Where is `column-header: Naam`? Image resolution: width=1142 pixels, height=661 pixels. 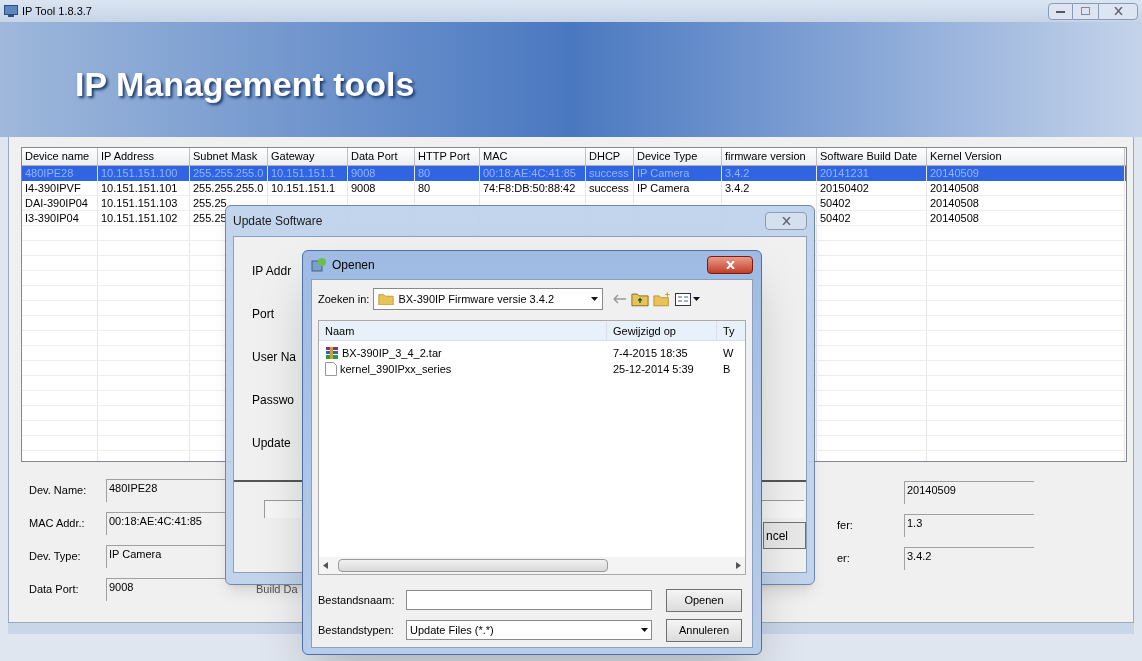
column-header: Naam is located at coordinates (463, 330).